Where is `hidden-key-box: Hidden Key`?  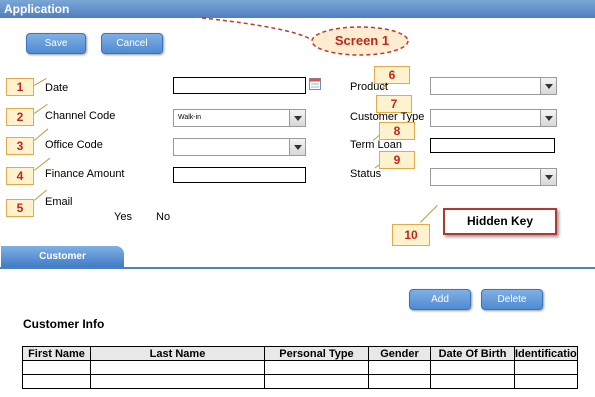
hidden-key-box: Hidden Key is located at coordinates (500, 221).